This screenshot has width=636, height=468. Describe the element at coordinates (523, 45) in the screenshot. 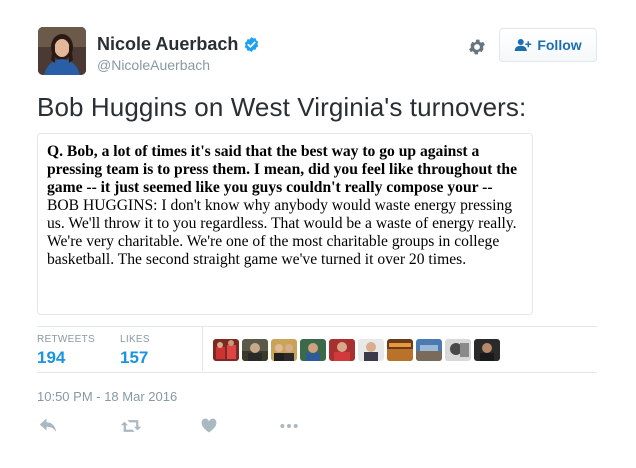

I see `add-user-icon` at that location.